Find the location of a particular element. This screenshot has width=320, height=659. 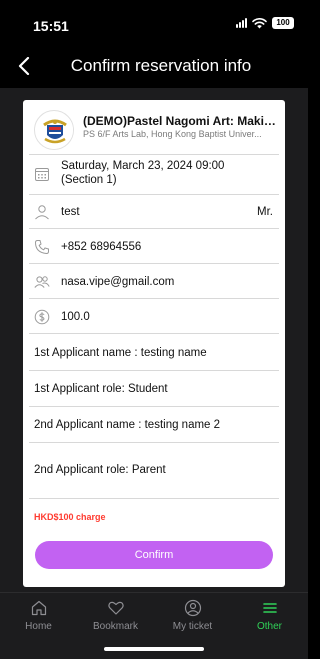

tab-label: My ticket is located at coordinates (192, 626).